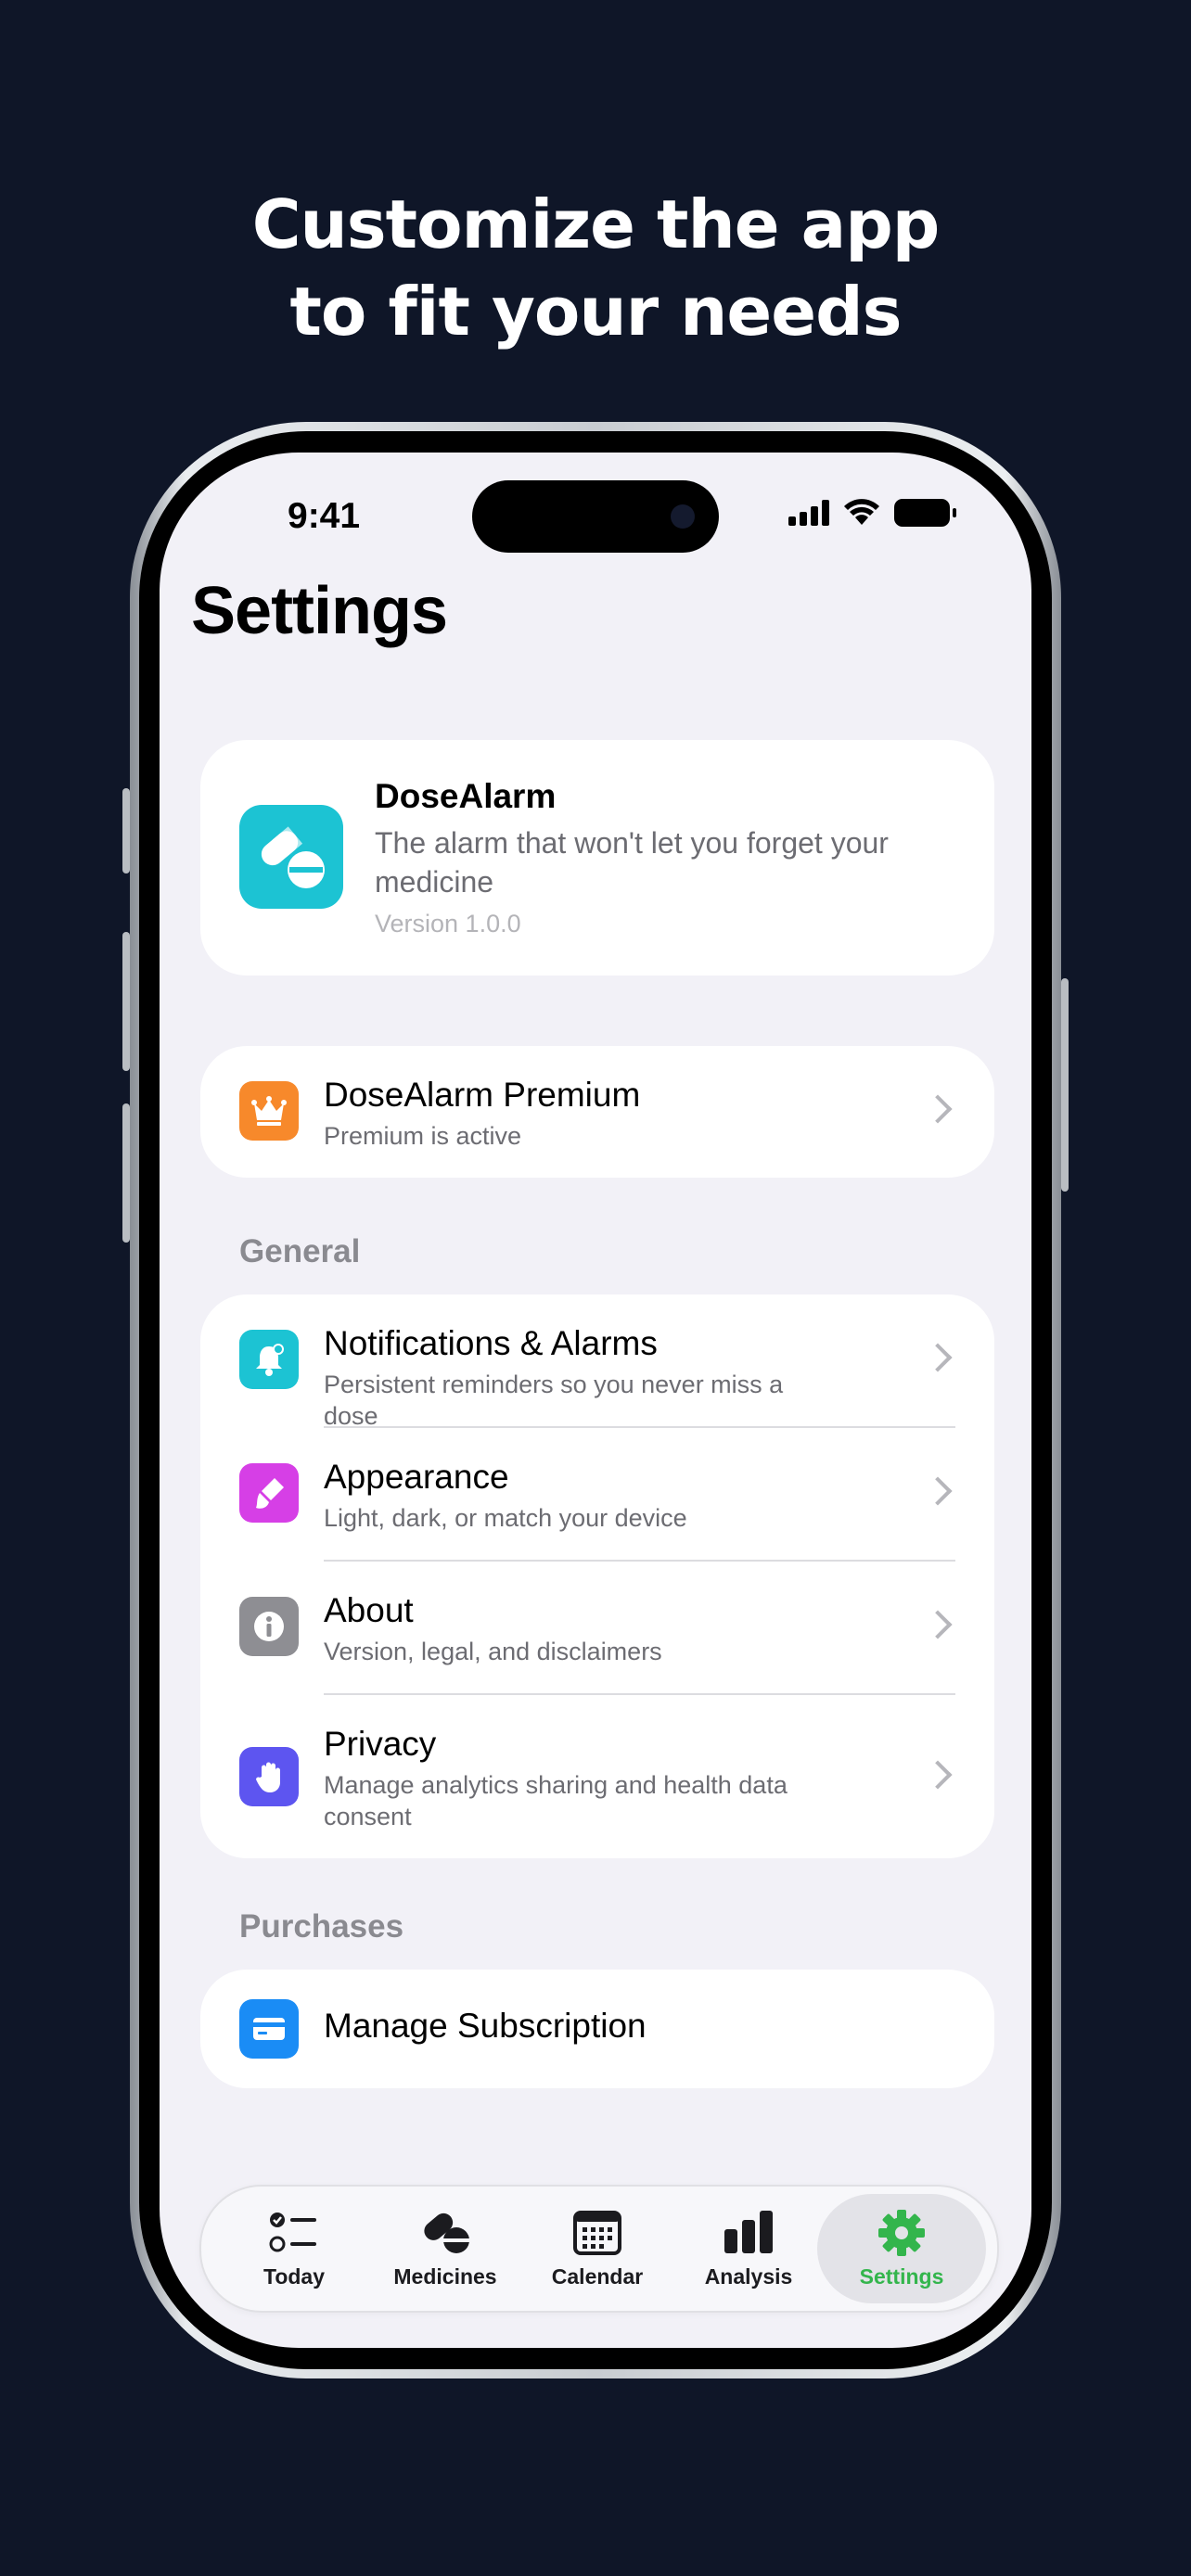 The image size is (1191, 2576). What do you see at coordinates (416, 1477) in the screenshot?
I see `settings-item-title: Appearance` at bounding box center [416, 1477].